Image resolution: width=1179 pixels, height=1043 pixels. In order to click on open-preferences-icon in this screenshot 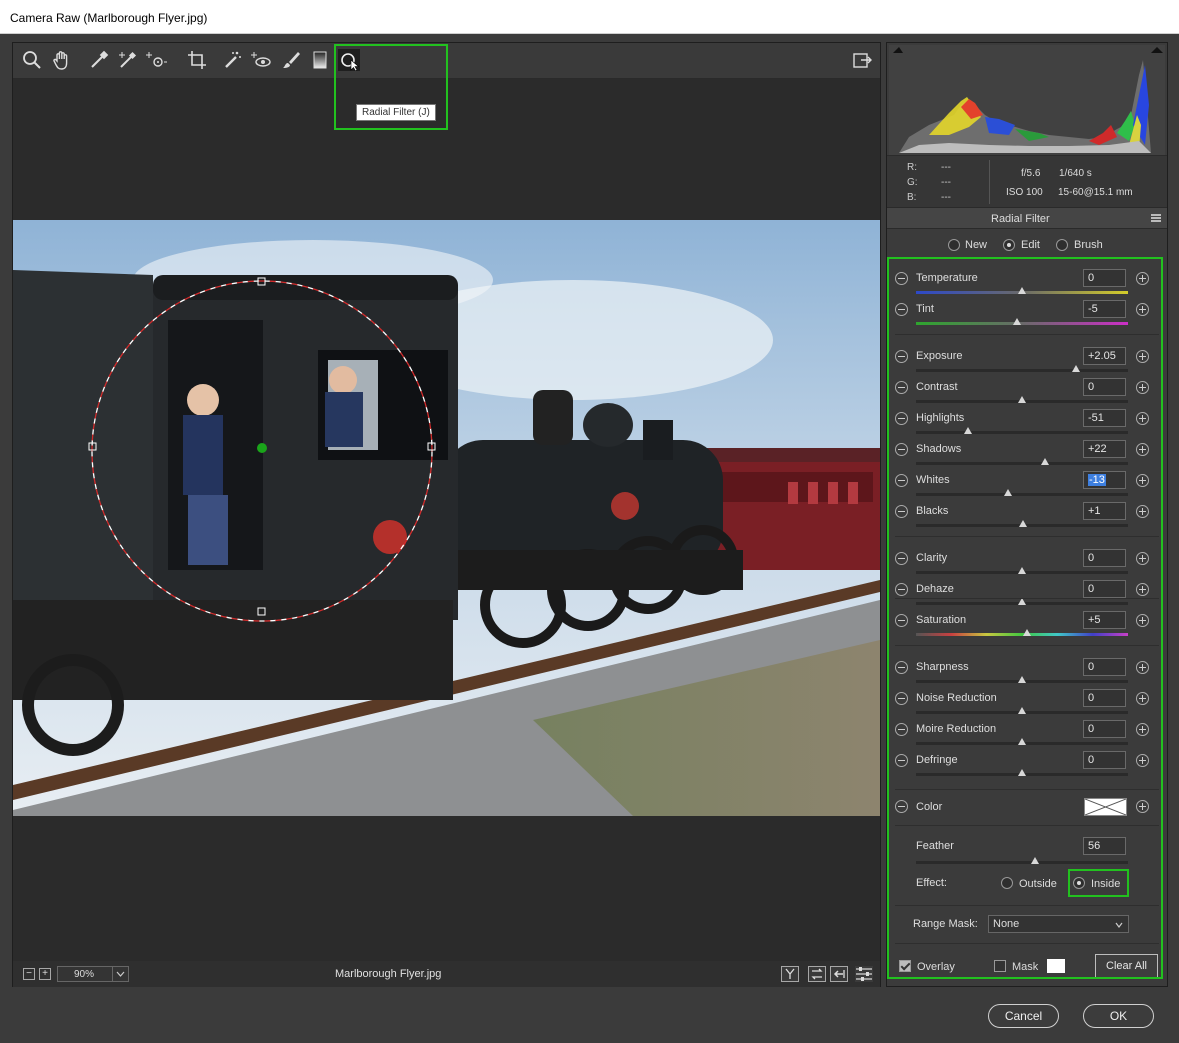, I will do `click(862, 60)`.